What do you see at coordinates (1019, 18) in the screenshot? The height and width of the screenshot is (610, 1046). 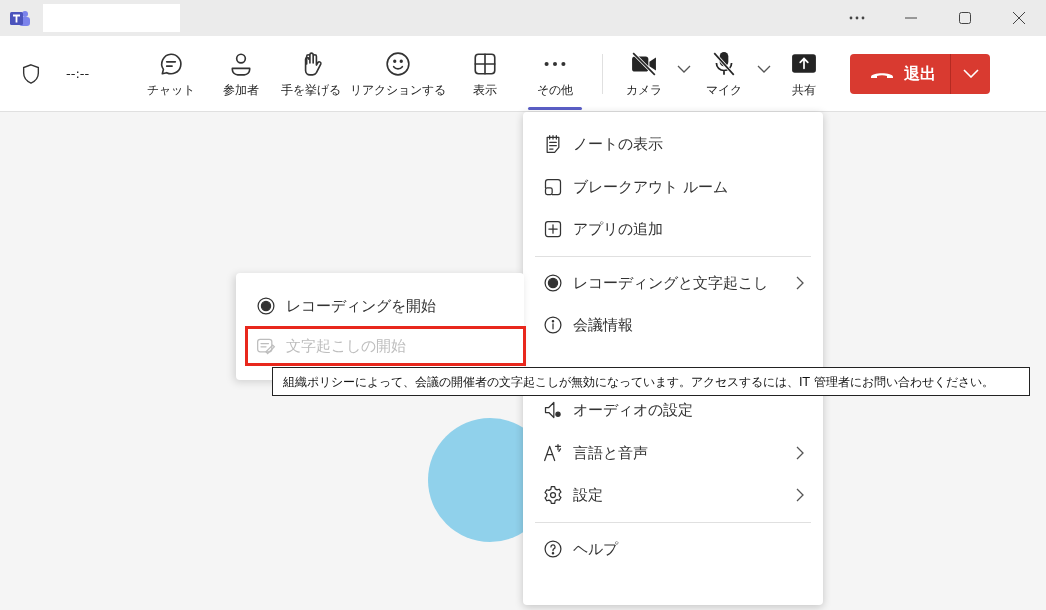 I see `close-icon` at bounding box center [1019, 18].